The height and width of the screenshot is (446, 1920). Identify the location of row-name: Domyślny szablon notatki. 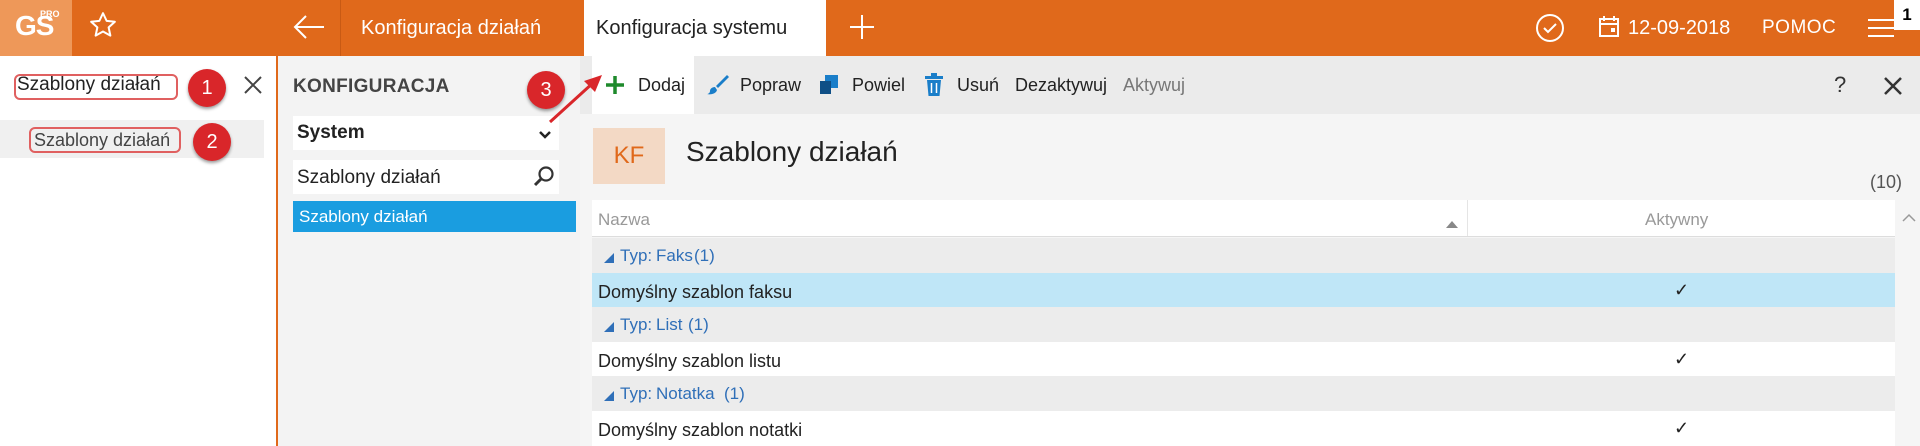
(700, 430).